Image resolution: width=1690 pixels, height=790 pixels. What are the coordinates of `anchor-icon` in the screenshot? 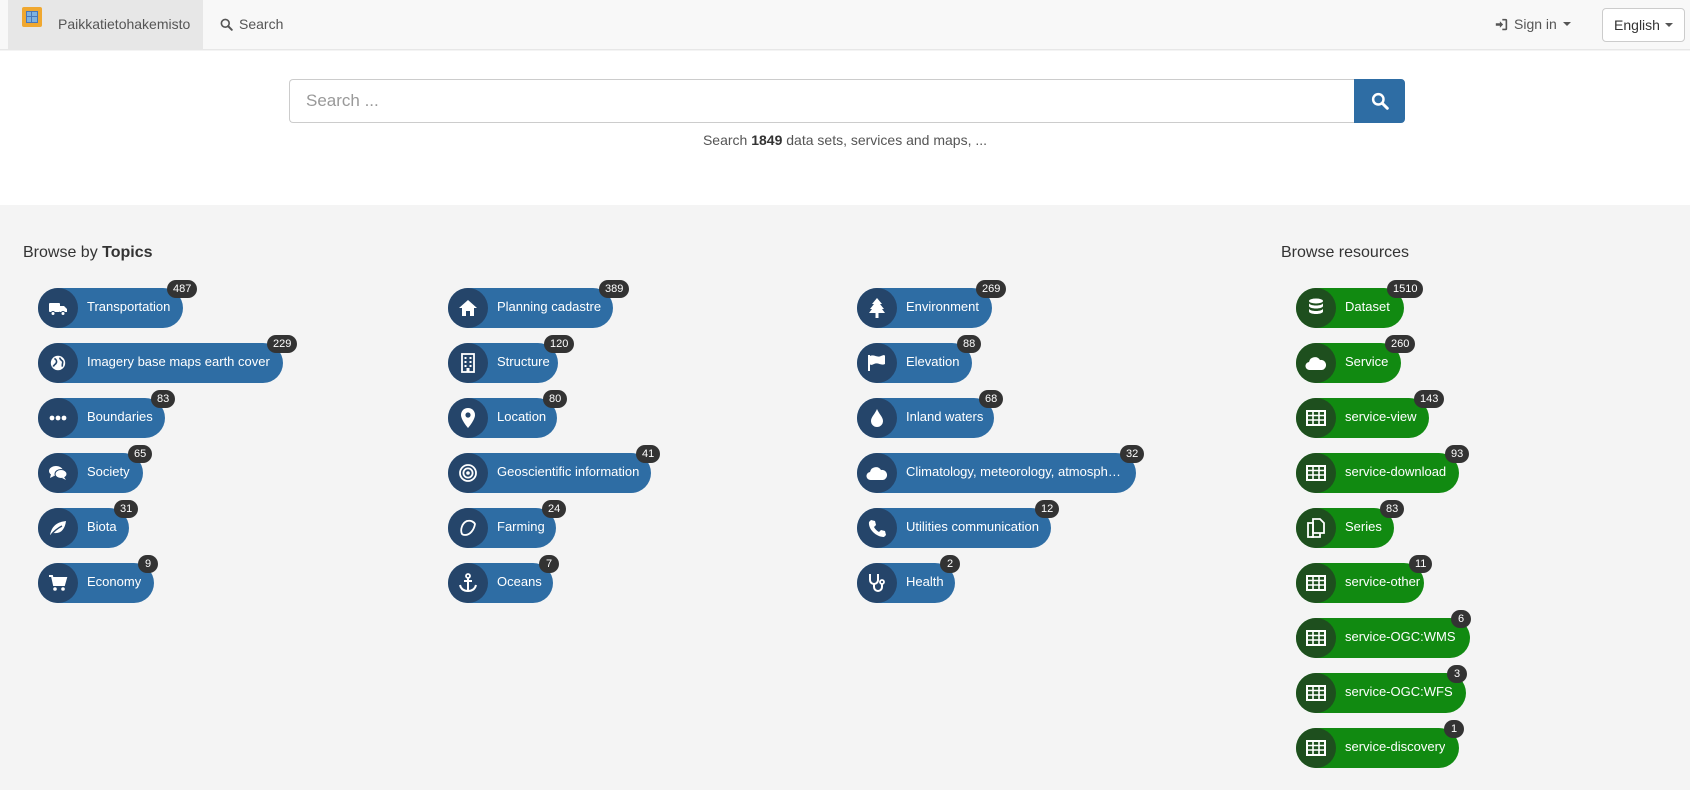 It's located at (468, 583).